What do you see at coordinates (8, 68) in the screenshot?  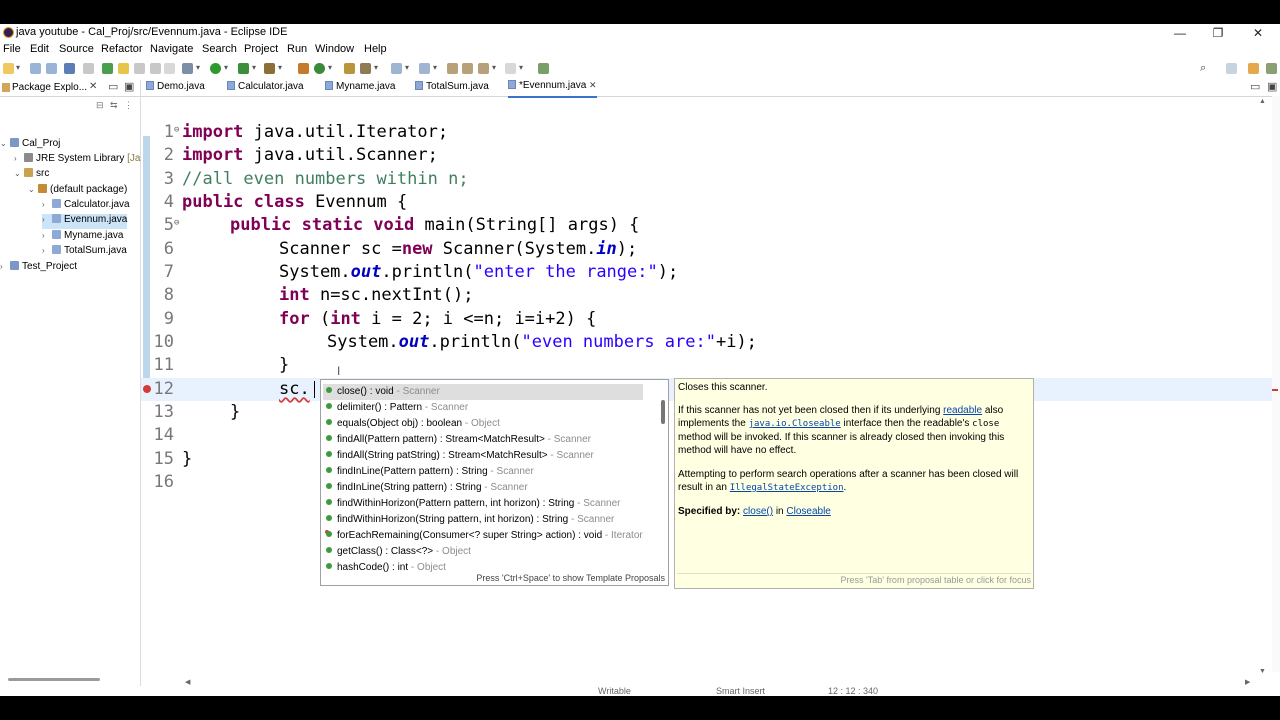 I see `new-icon` at bounding box center [8, 68].